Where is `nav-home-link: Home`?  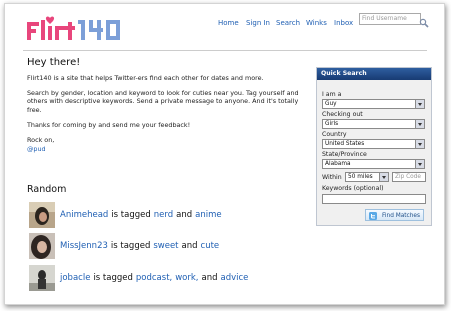 nav-home-link: Home is located at coordinates (228, 23).